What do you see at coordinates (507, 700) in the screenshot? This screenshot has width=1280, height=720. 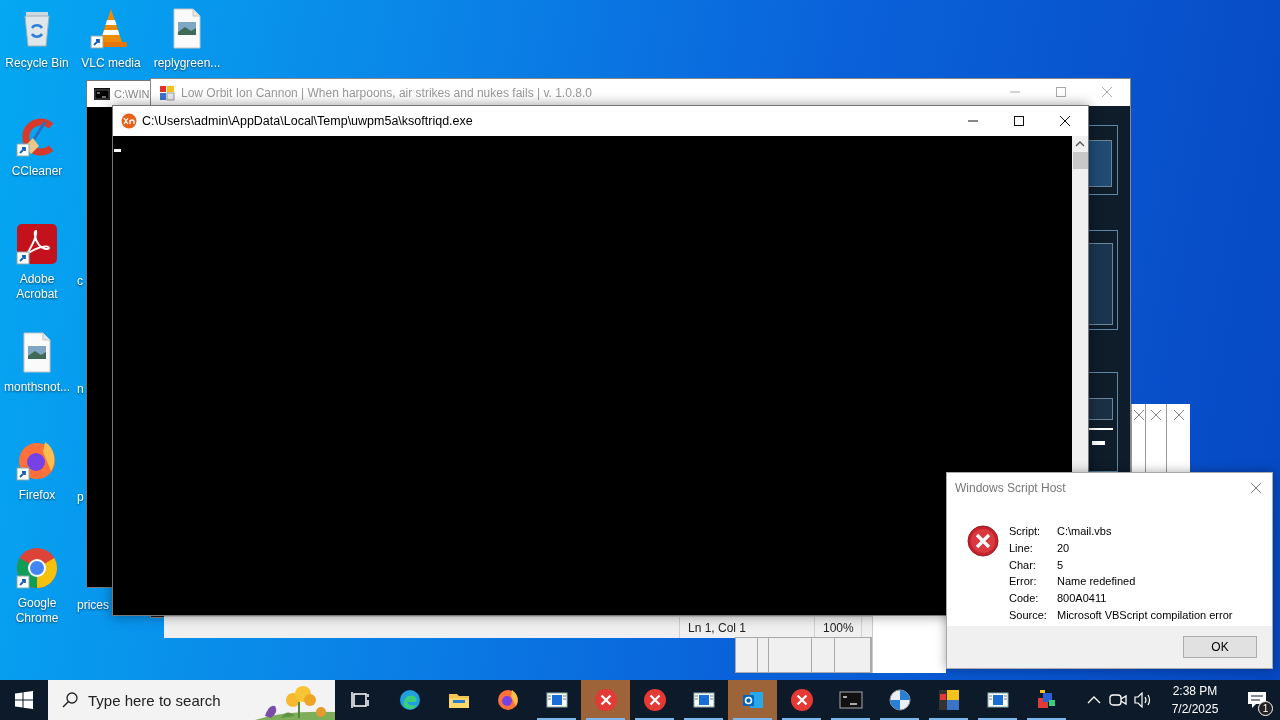 I see `fox-globe-icon` at bounding box center [507, 700].